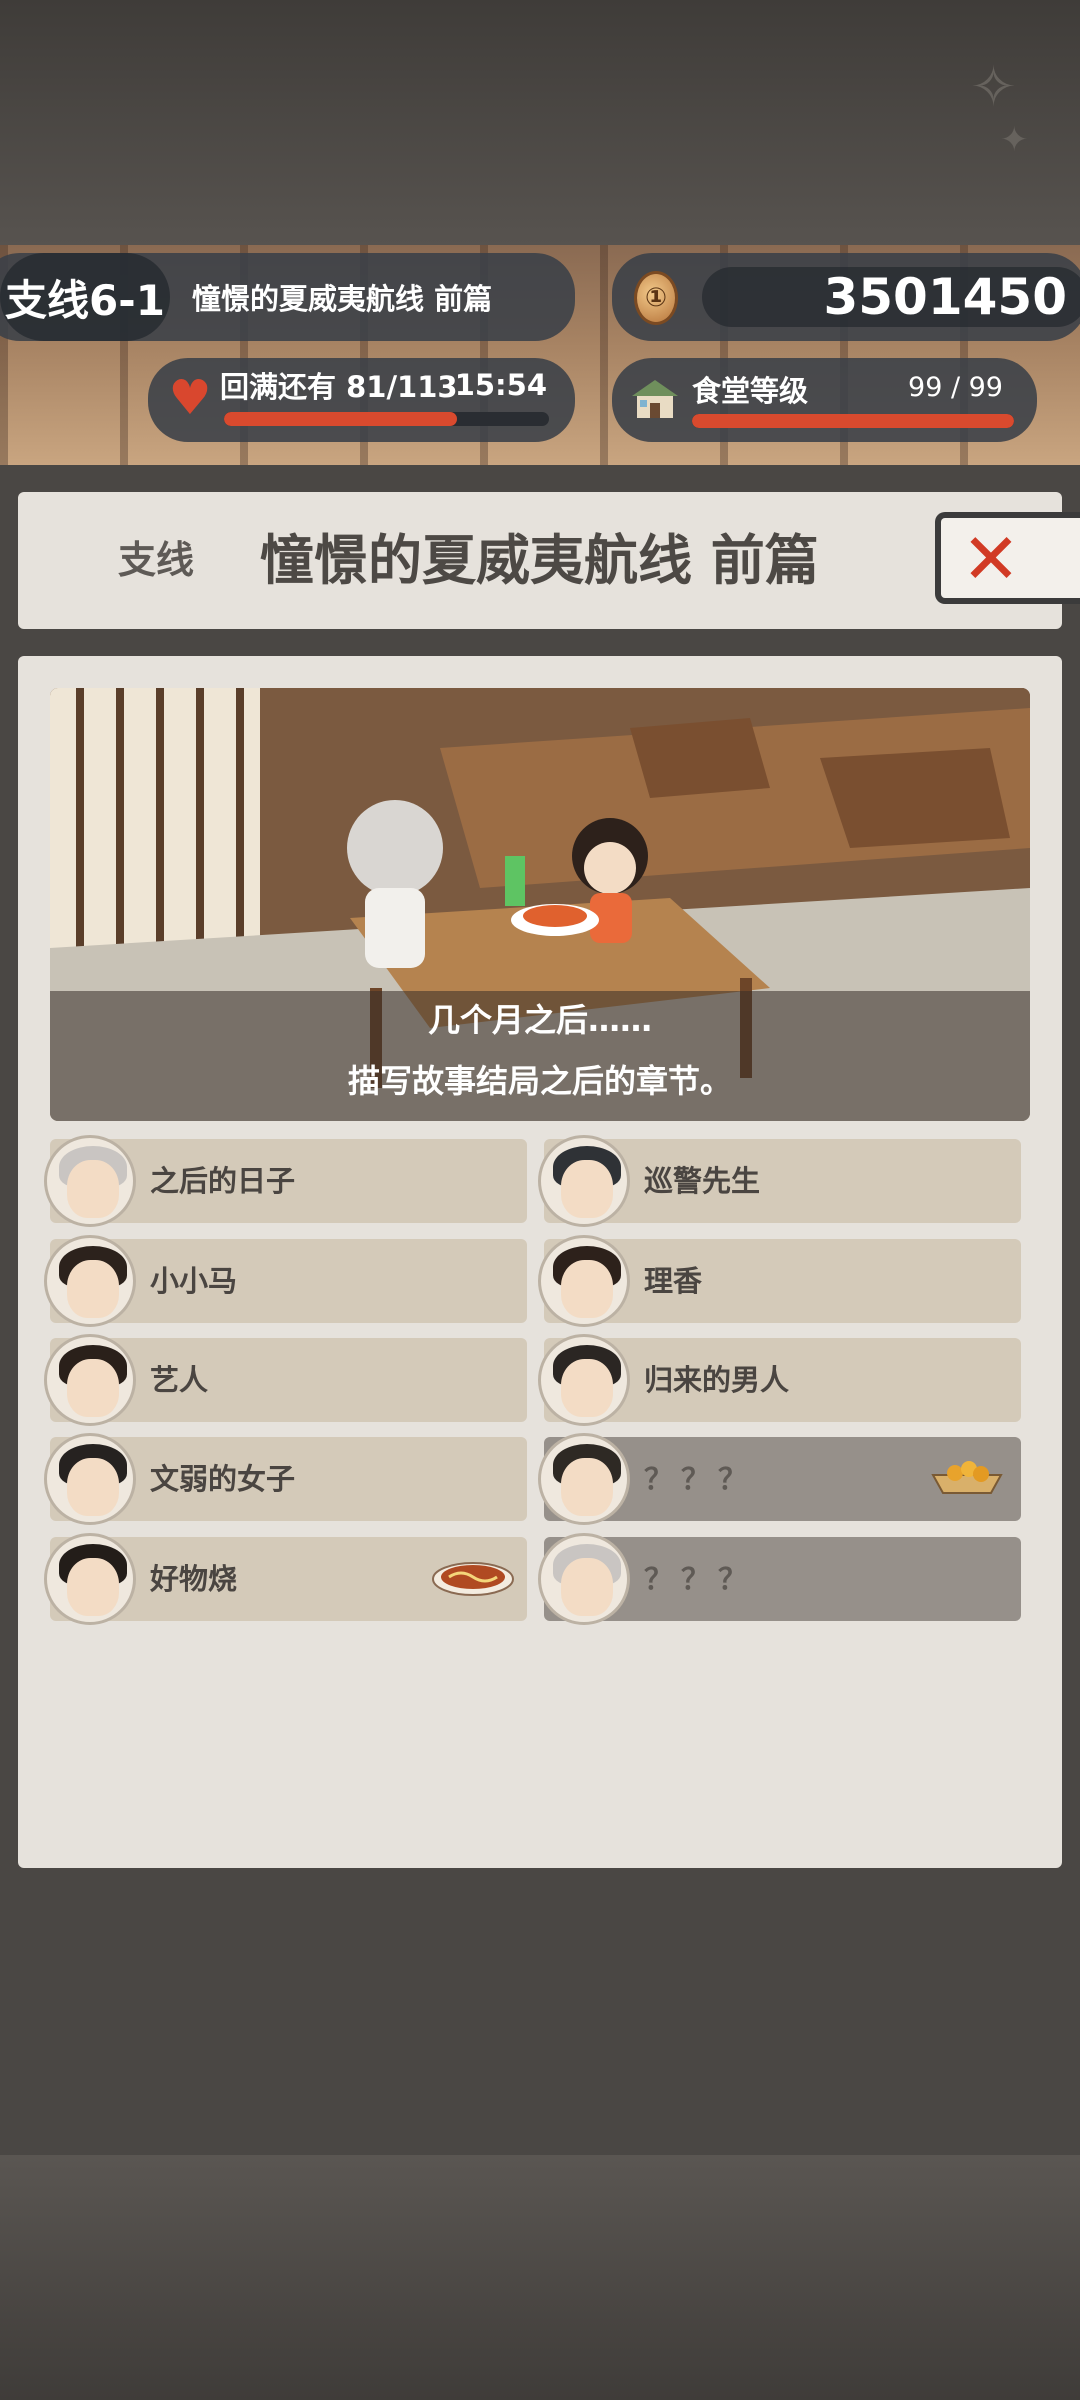  I want to click on story-item: 归来的男人, so click(779, 1380).